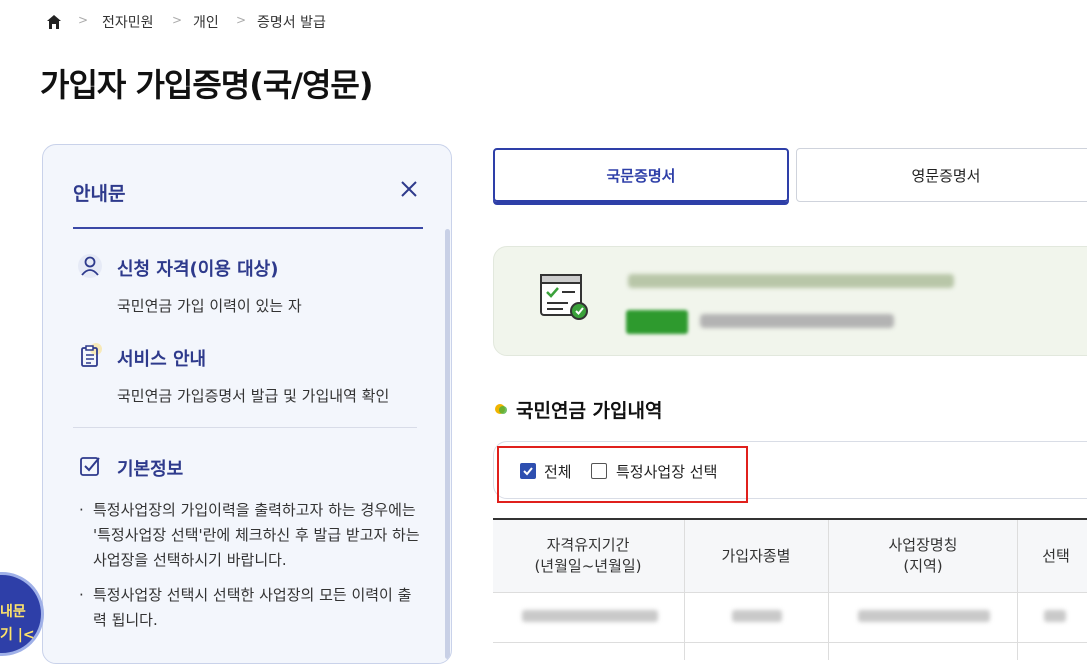 The height and width of the screenshot is (664, 1087). What do you see at coordinates (941, 175) in the screenshot?
I see `tab-english-certificate: 영문증명서` at bounding box center [941, 175].